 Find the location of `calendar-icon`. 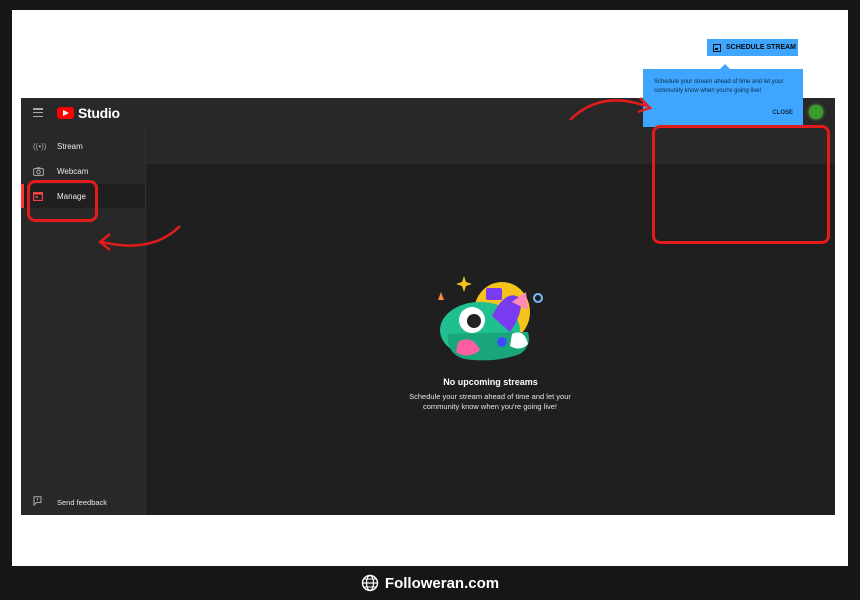

calendar-icon is located at coordinates (717, 47).